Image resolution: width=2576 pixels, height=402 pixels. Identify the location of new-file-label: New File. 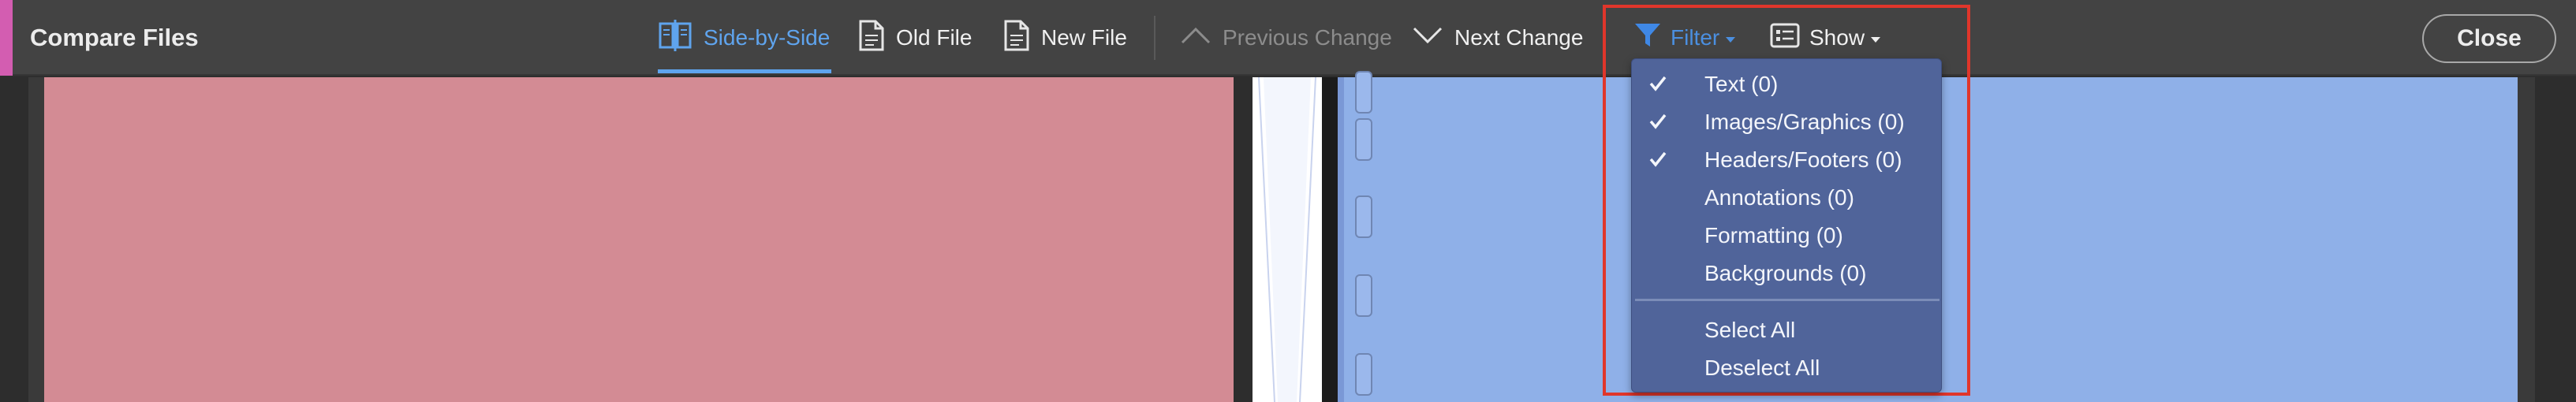
(1084, 37).